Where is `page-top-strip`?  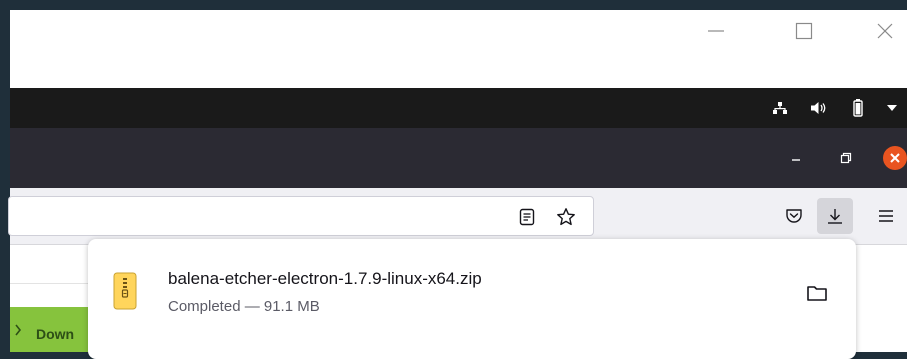
page-top-strip is located at coordinates (50, 264).